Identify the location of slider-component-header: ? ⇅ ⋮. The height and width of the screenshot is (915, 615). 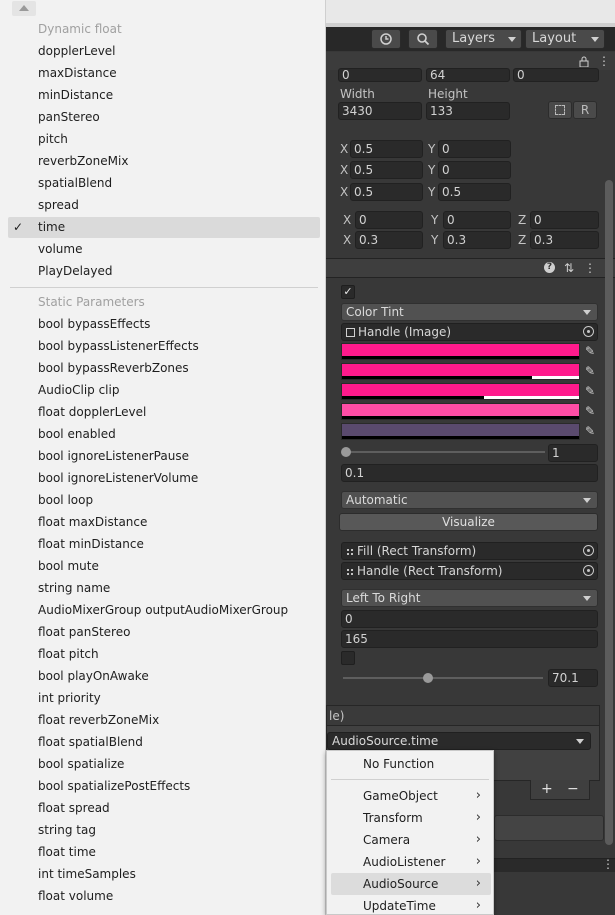
(470, 268).